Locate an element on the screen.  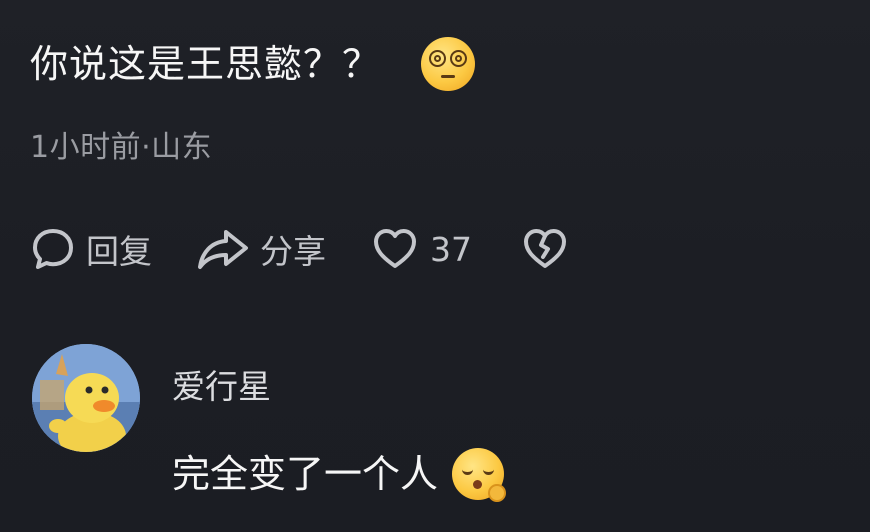
like-button: 37 is located at coordinates (422, 249).